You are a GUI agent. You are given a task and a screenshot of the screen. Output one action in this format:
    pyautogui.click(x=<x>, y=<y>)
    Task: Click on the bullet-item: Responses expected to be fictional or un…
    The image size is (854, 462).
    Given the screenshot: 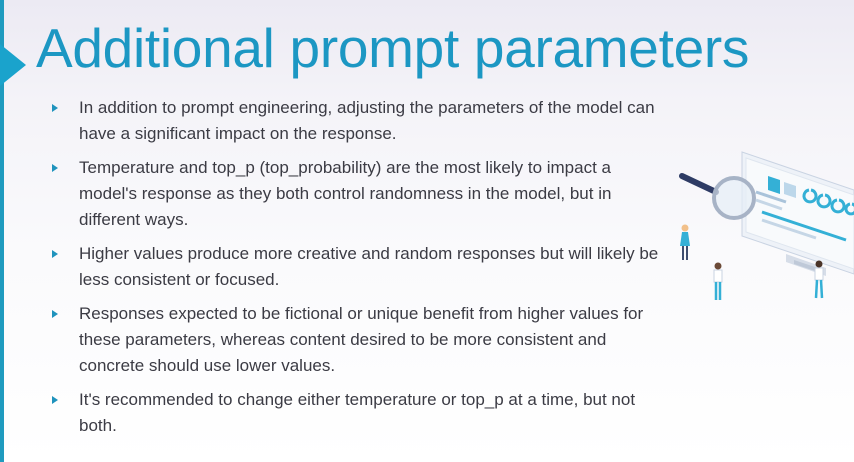 What is the action you would take?
    pyautogui.click(x=360, y=340)
    